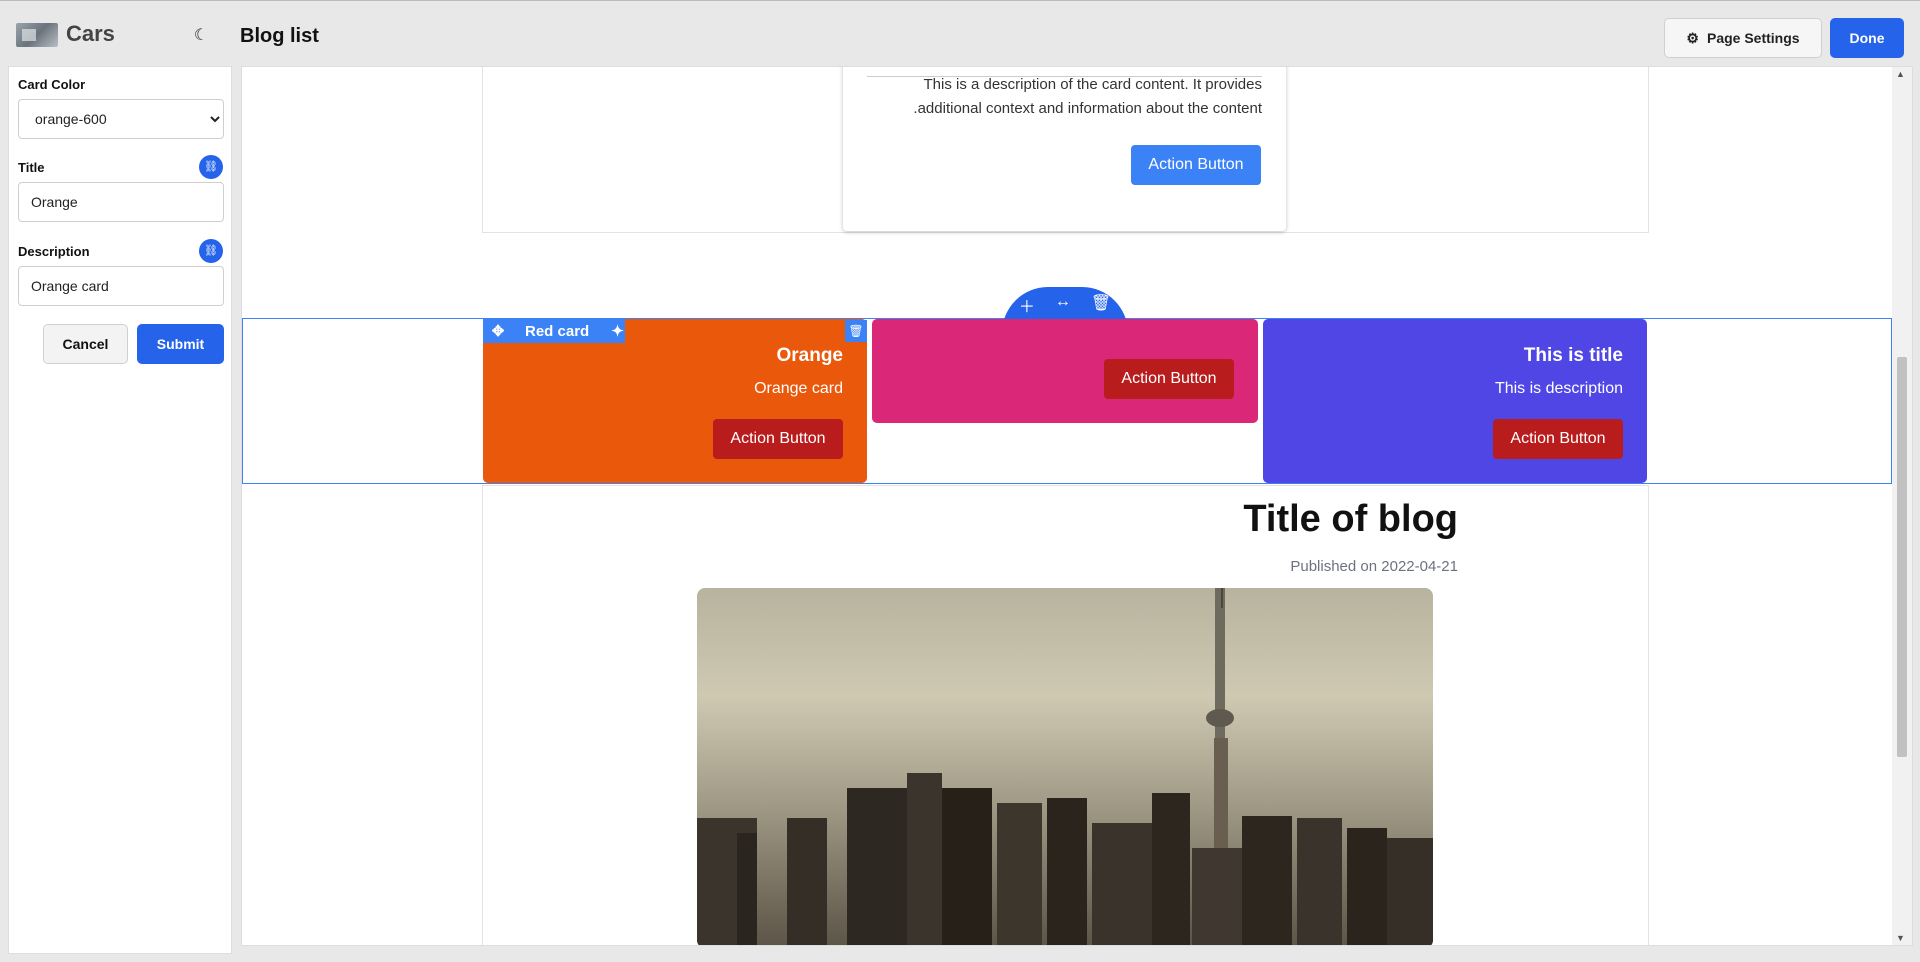  Describe the element at coordinates (809, 355) in the screenshot. I see `card-title: Orange` at that location.